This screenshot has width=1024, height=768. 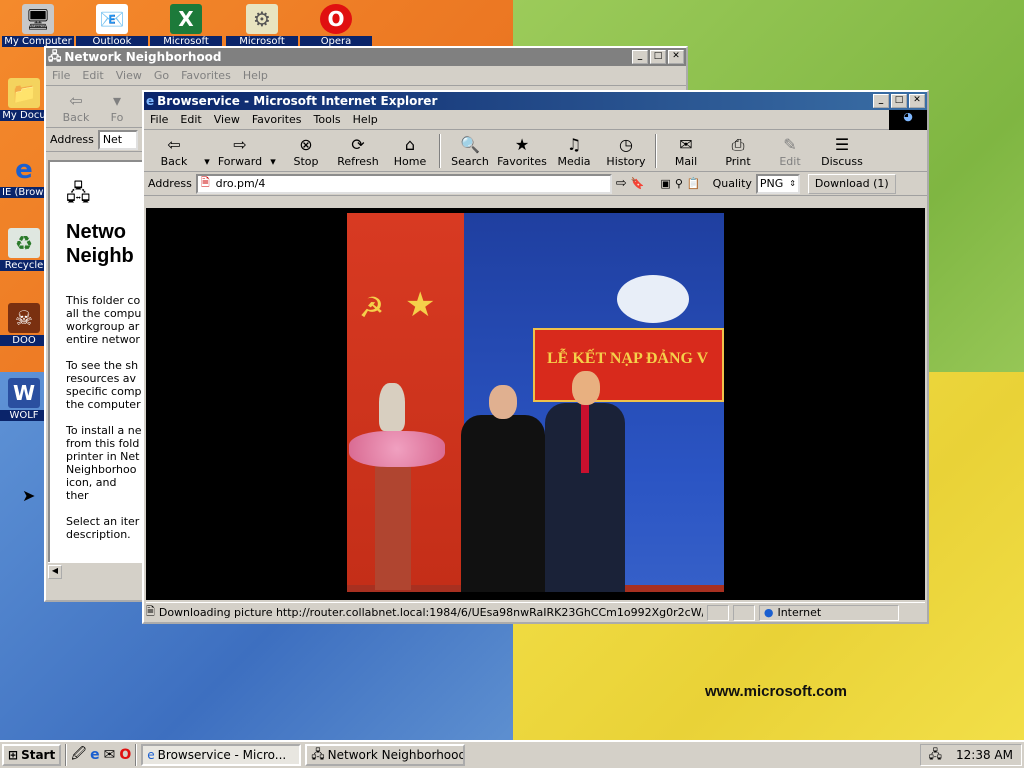 What do you see at coordinates (273, 163) in the screenshot?
I see `forward-dropdown: ▾` at bounding box center [273, 163].